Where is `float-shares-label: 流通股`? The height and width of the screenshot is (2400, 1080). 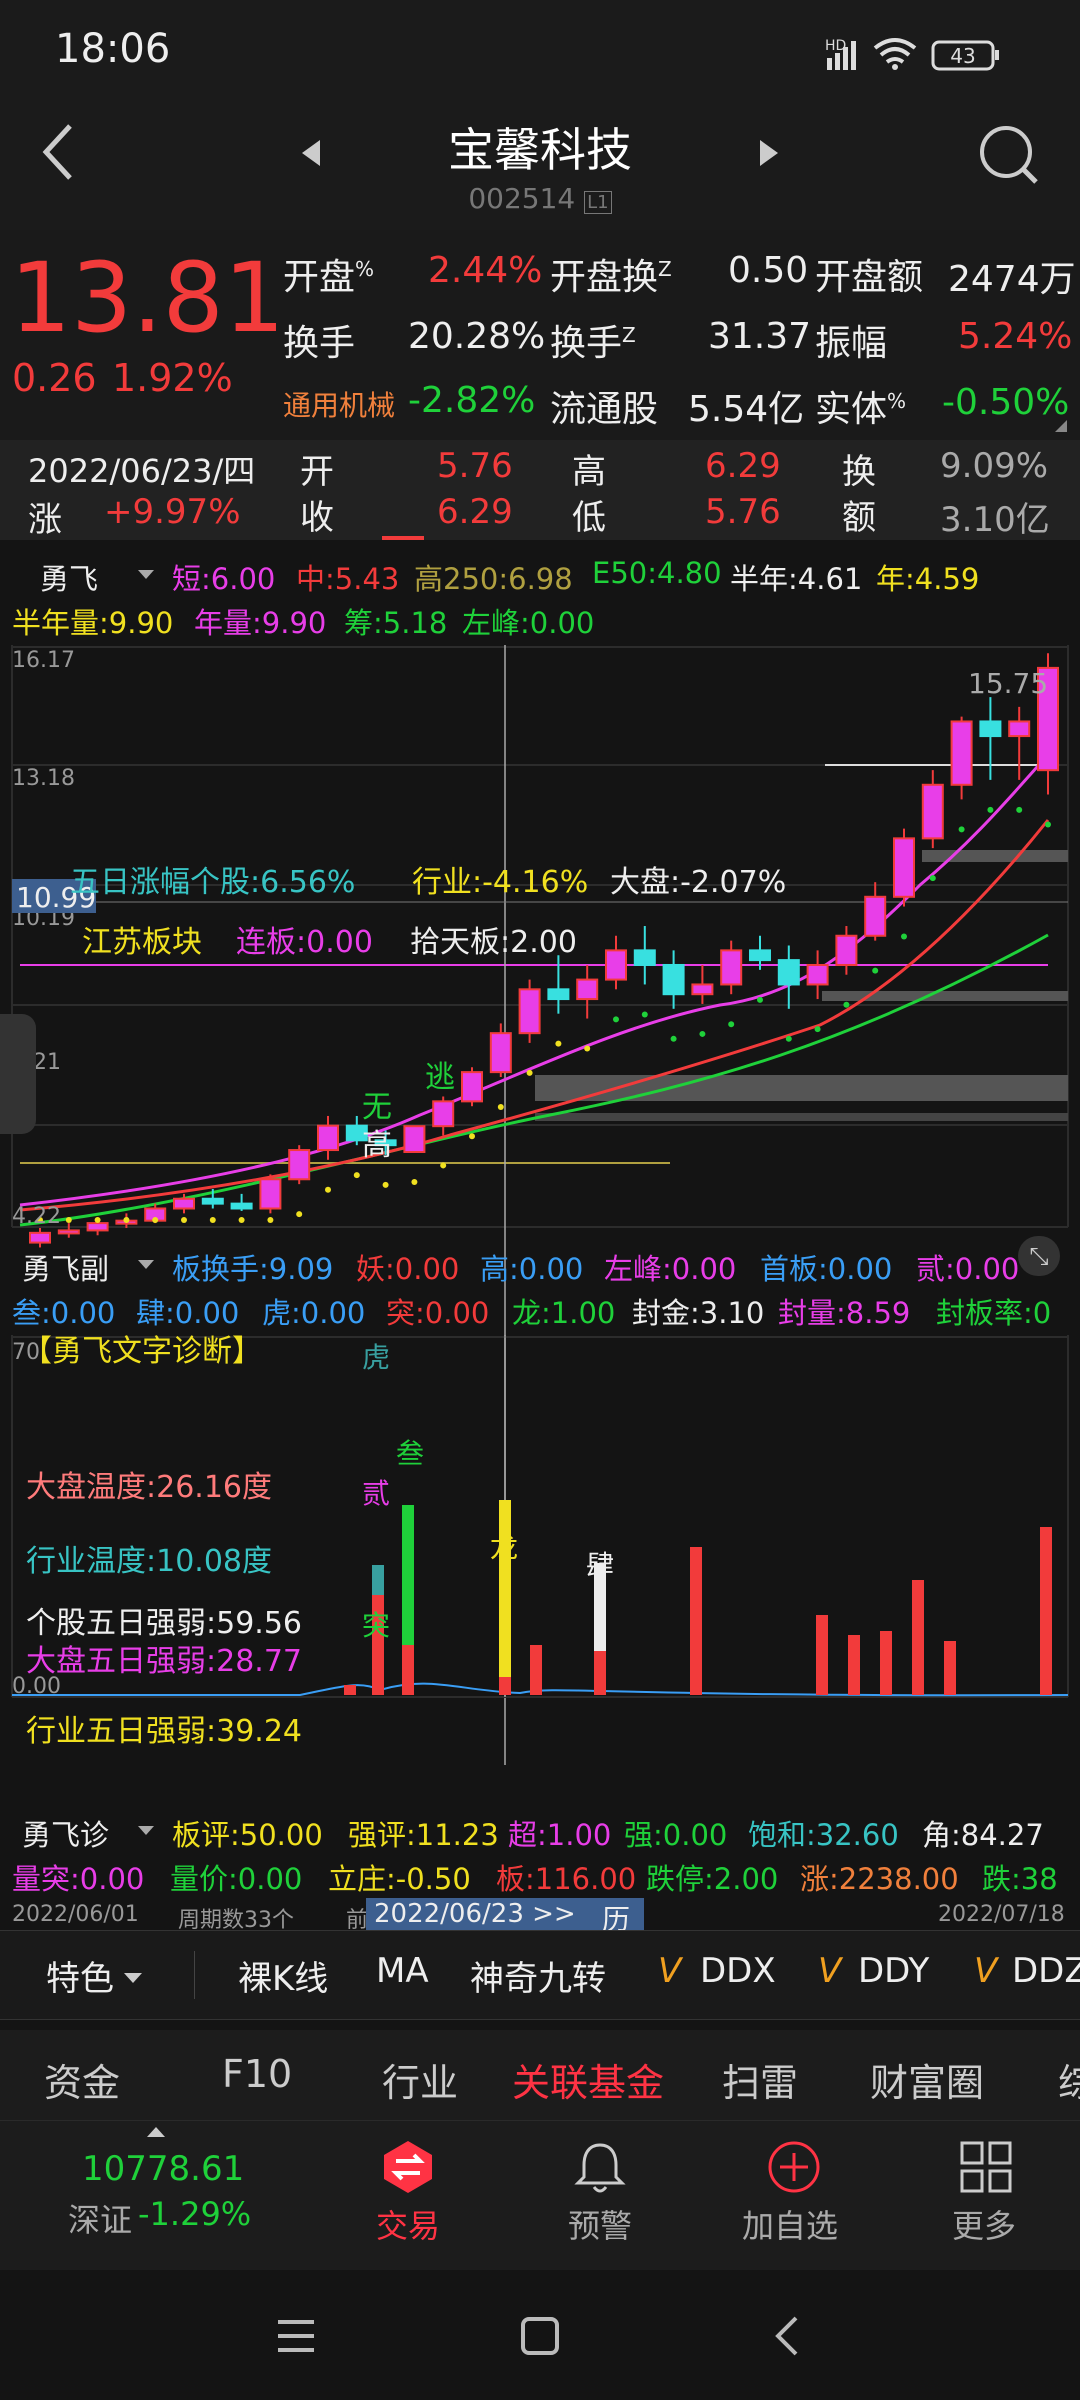
float-shares-label: 流通股 is located at coordinates (604, 409).